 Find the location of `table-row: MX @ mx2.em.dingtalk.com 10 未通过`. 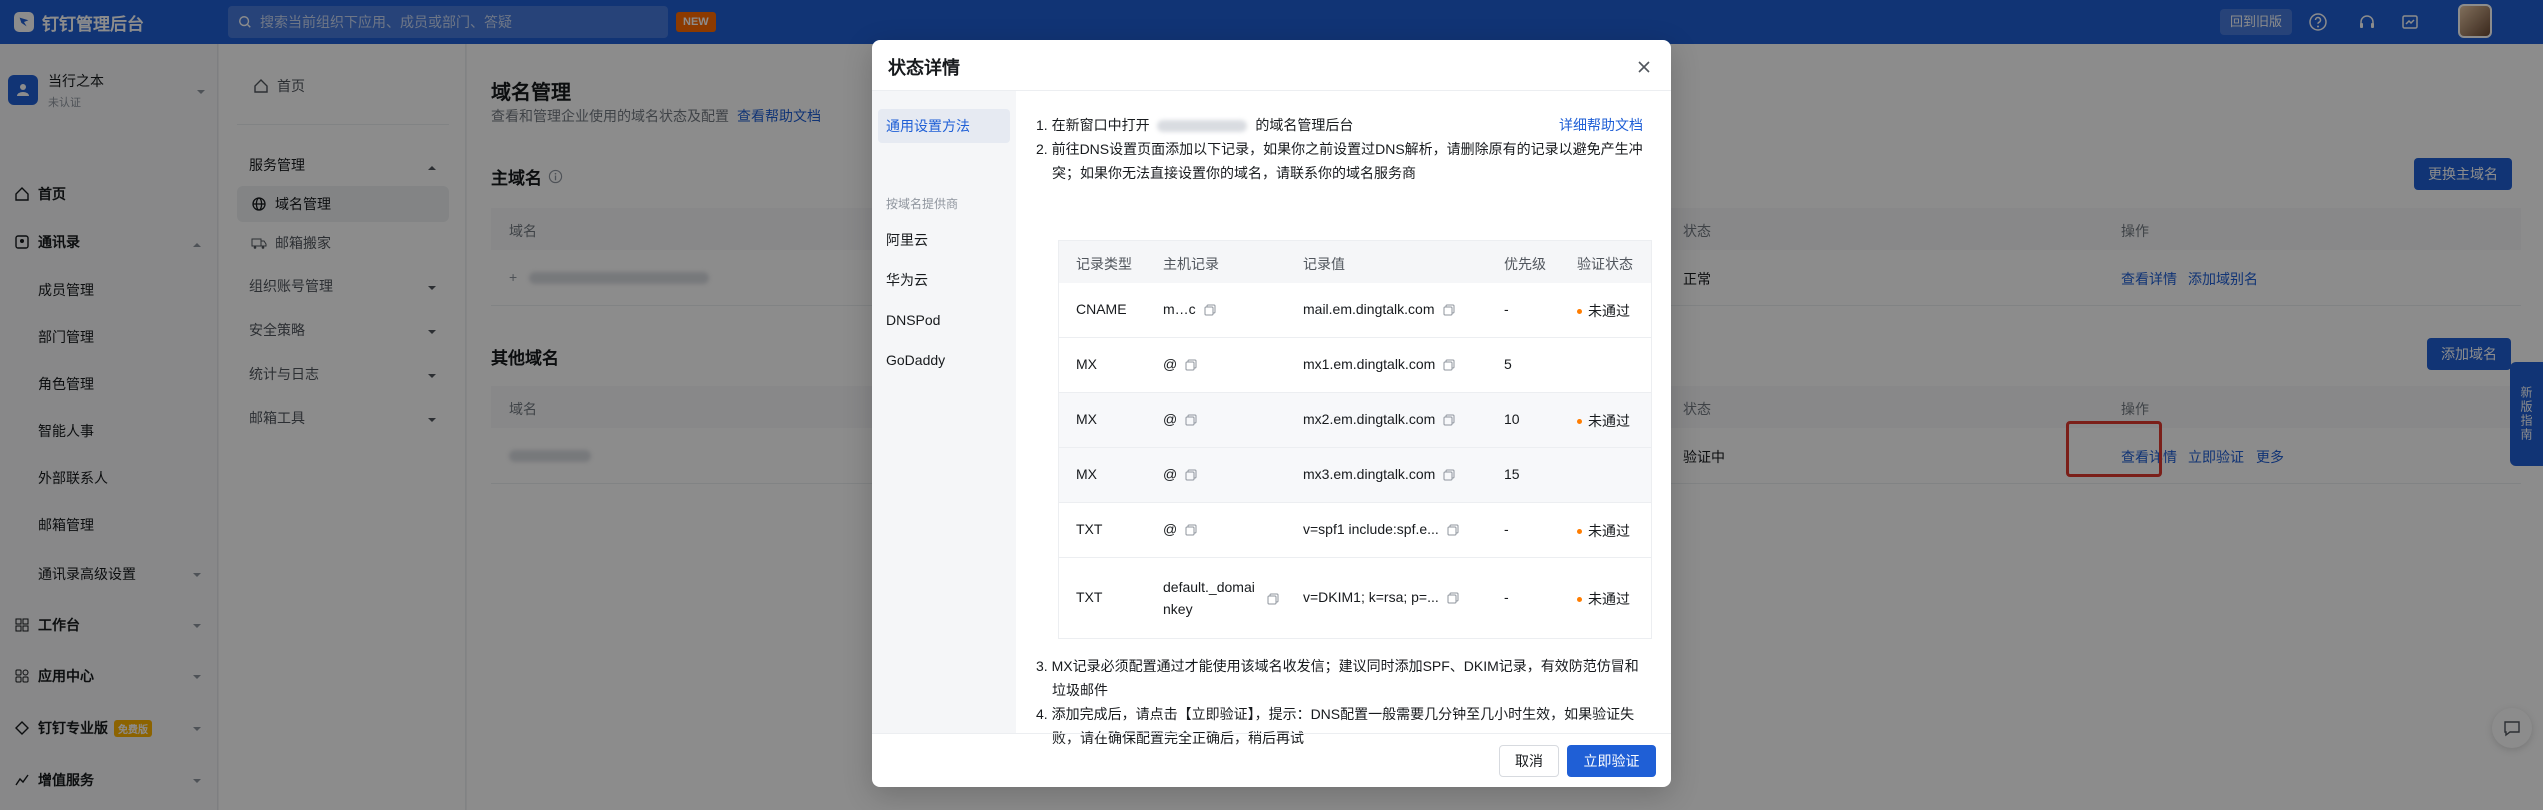

table-row: MX @ mx2.em.dingtalk.com 10 未通过 is located at coordinates (1355, 420).